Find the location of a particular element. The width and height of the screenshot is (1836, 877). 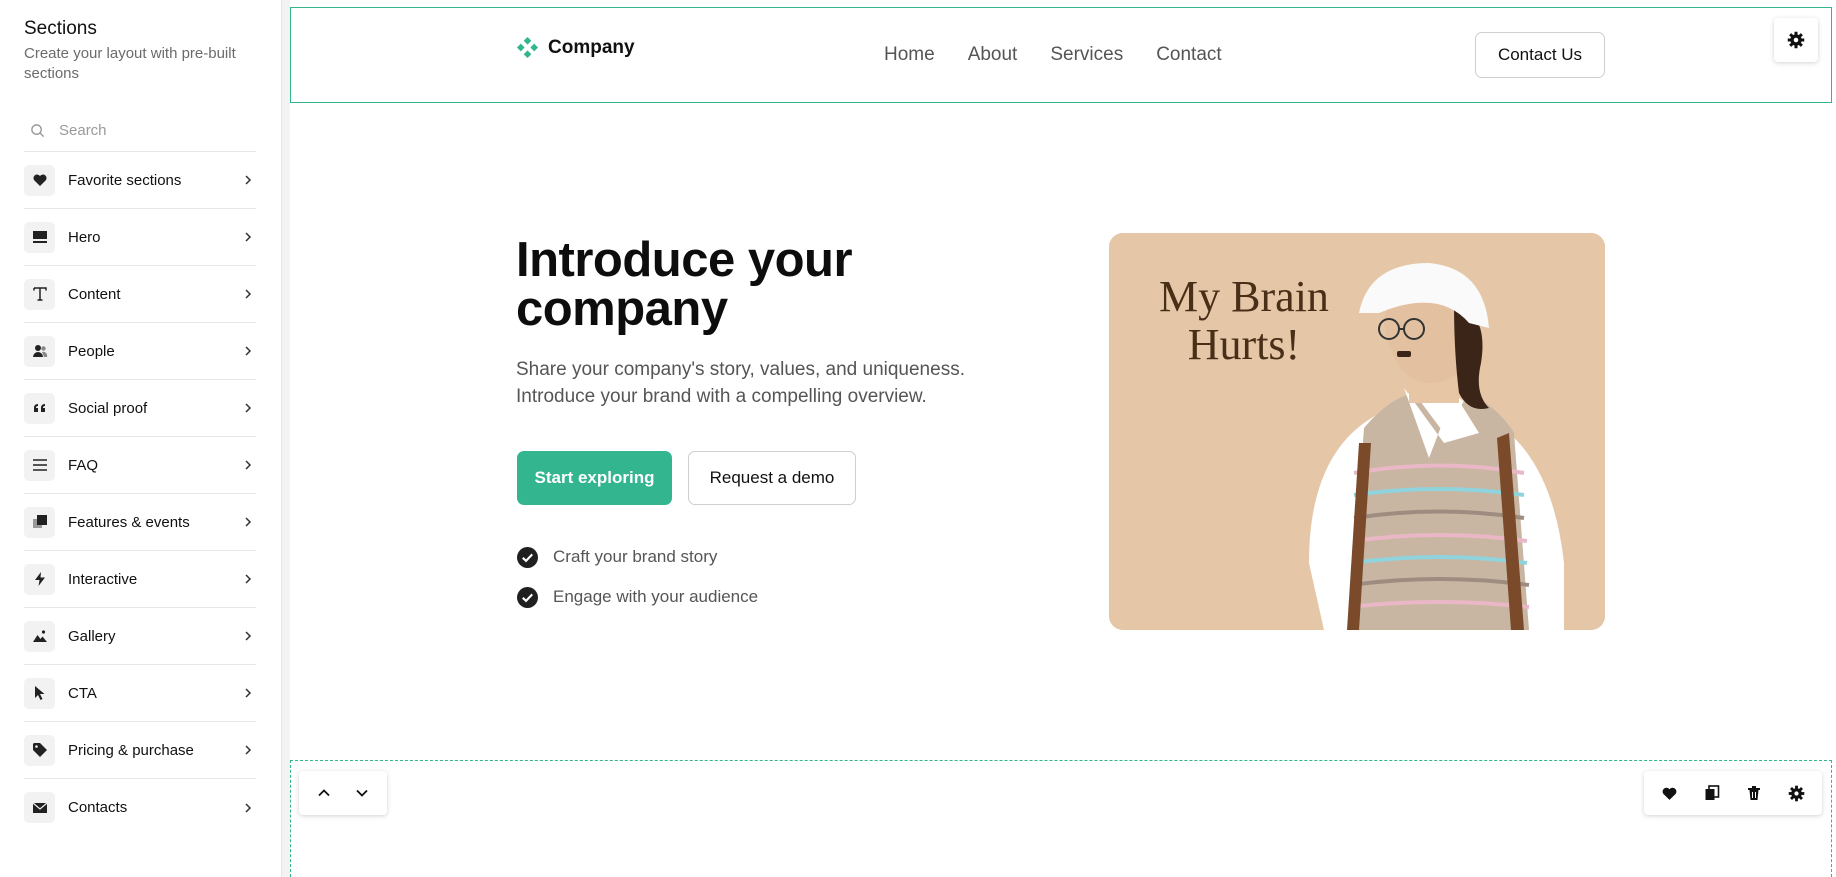

diamond-logo-icon is located at coordinates (527, 47).